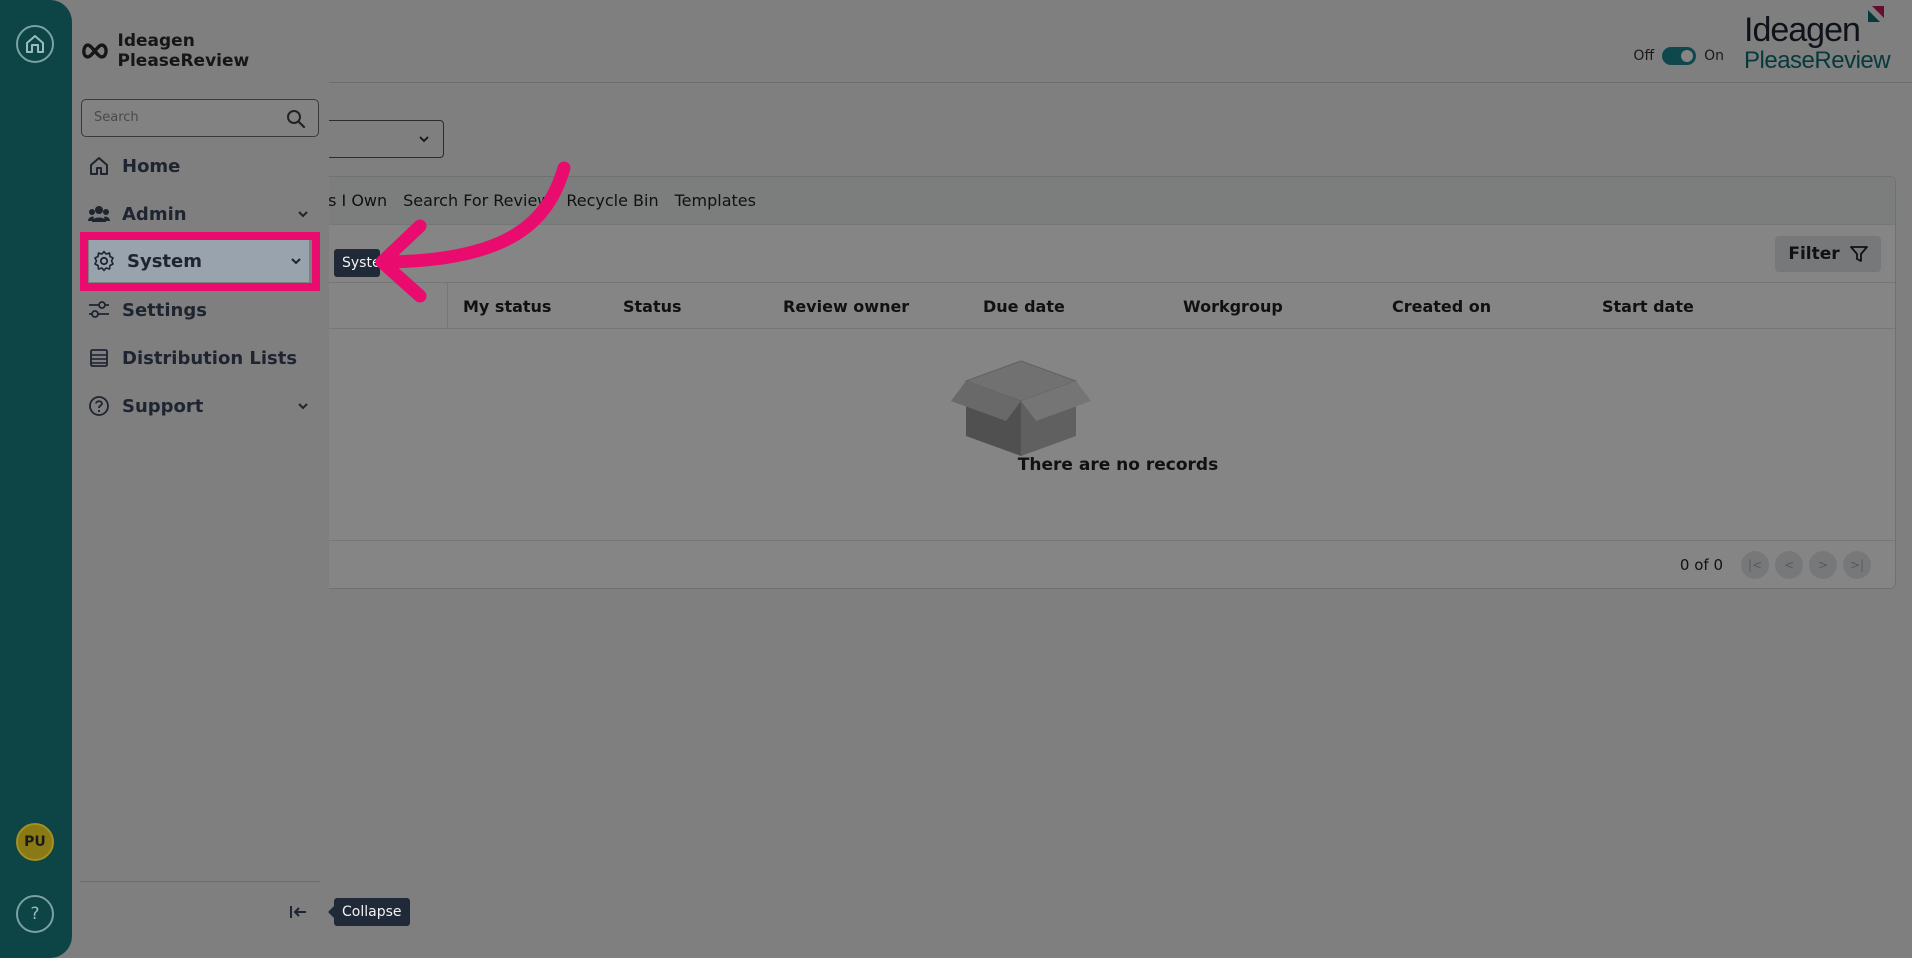 Image resolution: width=1912 pixels, height=958 pixels. Describe the element at coordinates (372, 912) in the screenshot. I see `tooltip-collapse-text: Collapse` at that location.